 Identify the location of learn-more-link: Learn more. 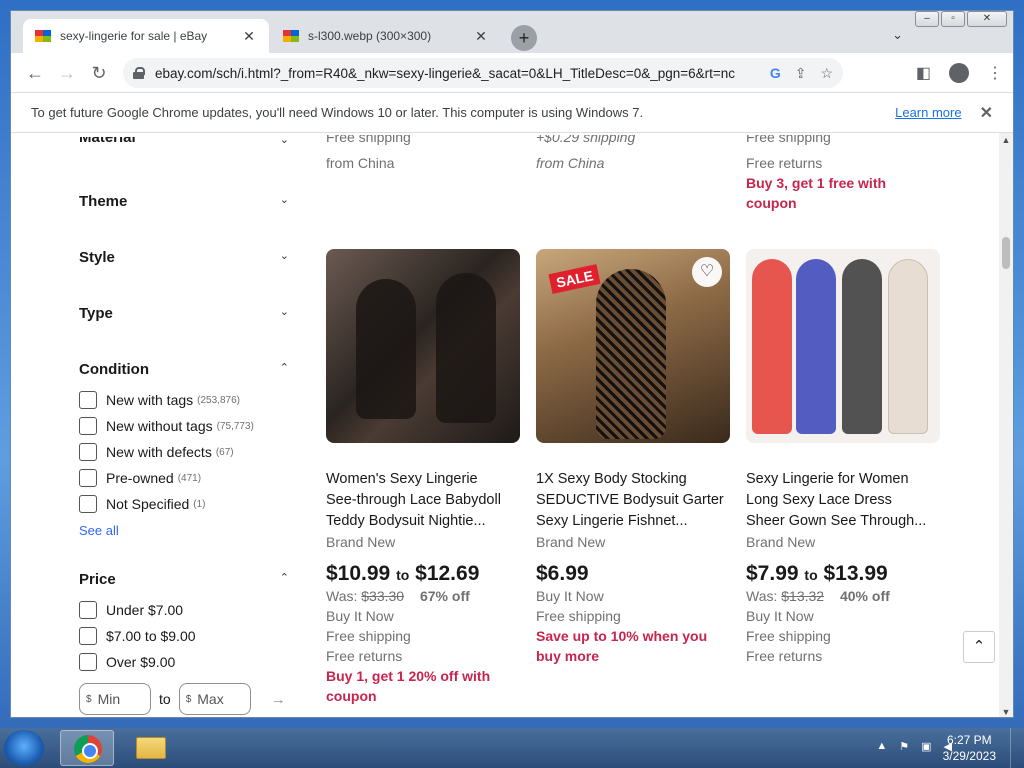
(928, 112).